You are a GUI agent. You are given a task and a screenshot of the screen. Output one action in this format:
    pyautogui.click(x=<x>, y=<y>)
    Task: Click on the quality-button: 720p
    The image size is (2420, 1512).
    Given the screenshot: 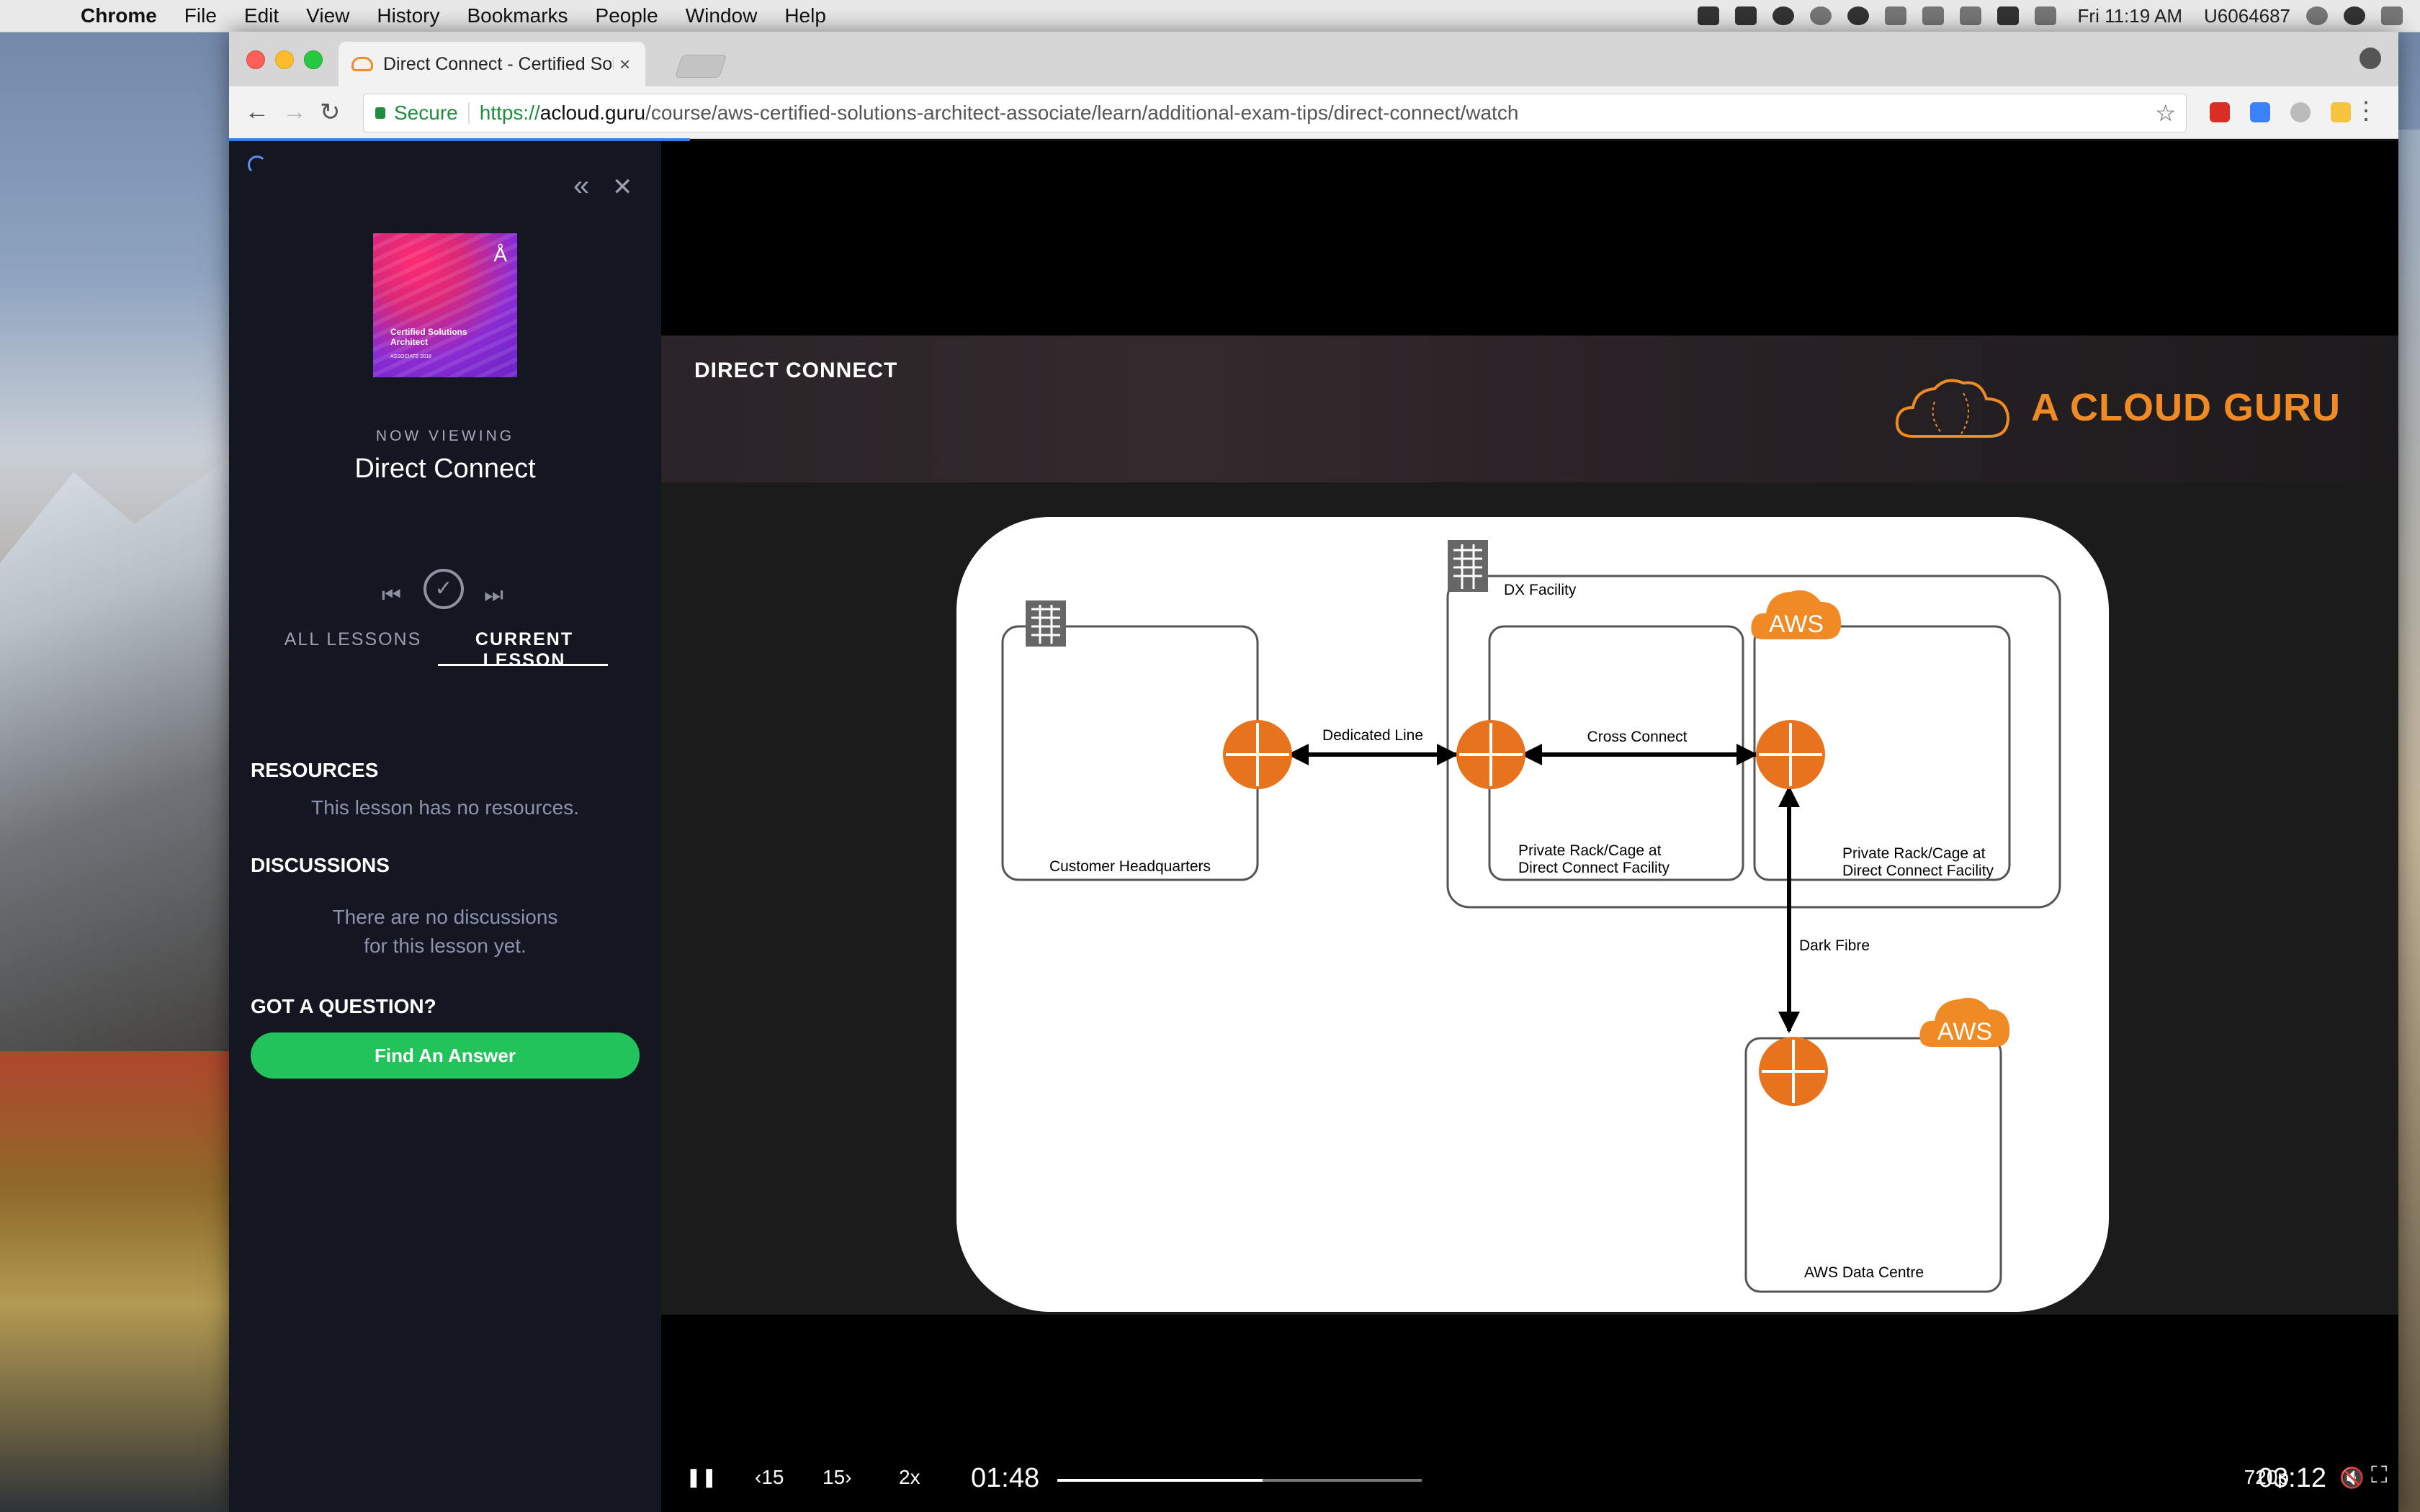 What is the action you would take?
    pyautogui.click(x=2266, y=1477)
    